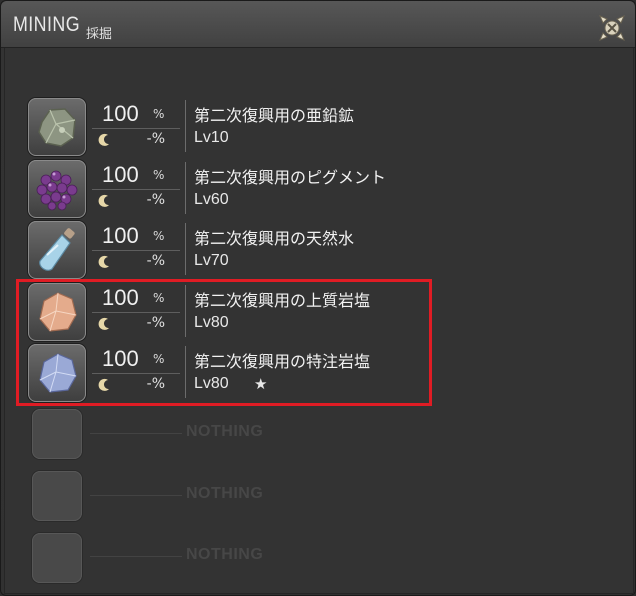 The image size is (636, 596). I want to click on window-subtitle: 採掘, so click(99, 34).